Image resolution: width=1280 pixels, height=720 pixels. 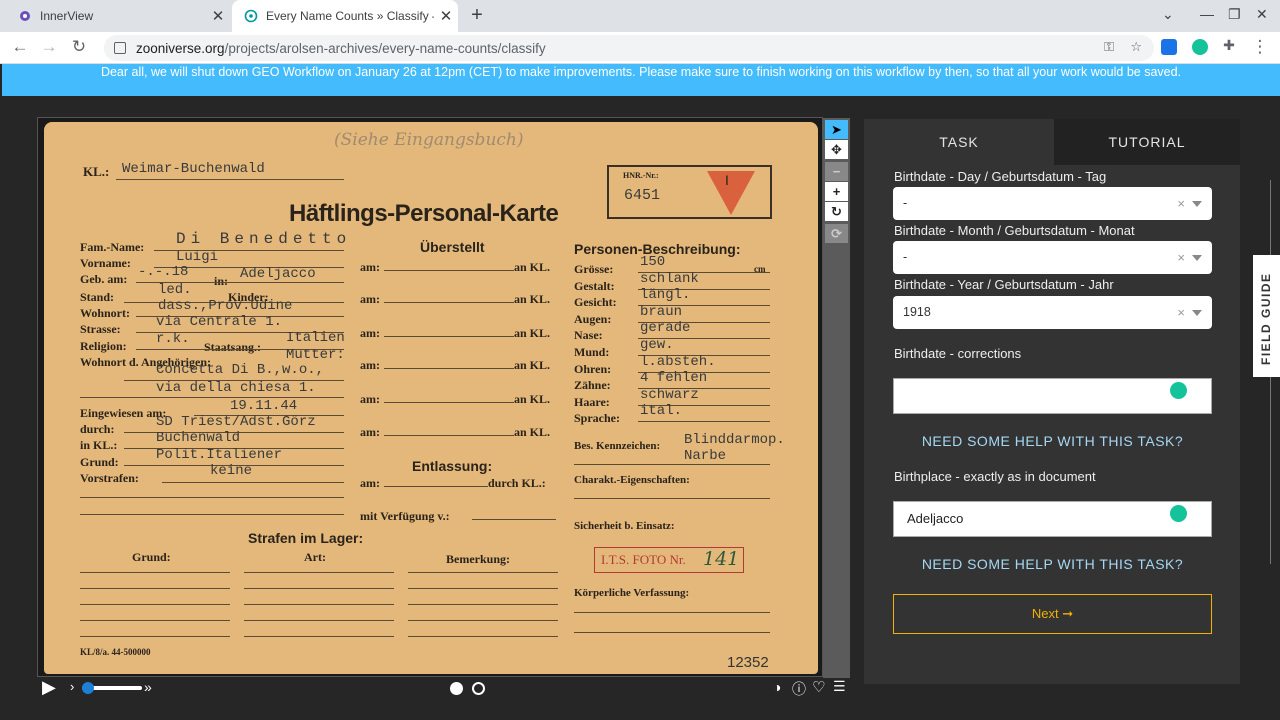 What do you see at coordinates (836, 211) in the screenshot?
I see `rotate-icon: ↻` at bounding box center [836, 211].